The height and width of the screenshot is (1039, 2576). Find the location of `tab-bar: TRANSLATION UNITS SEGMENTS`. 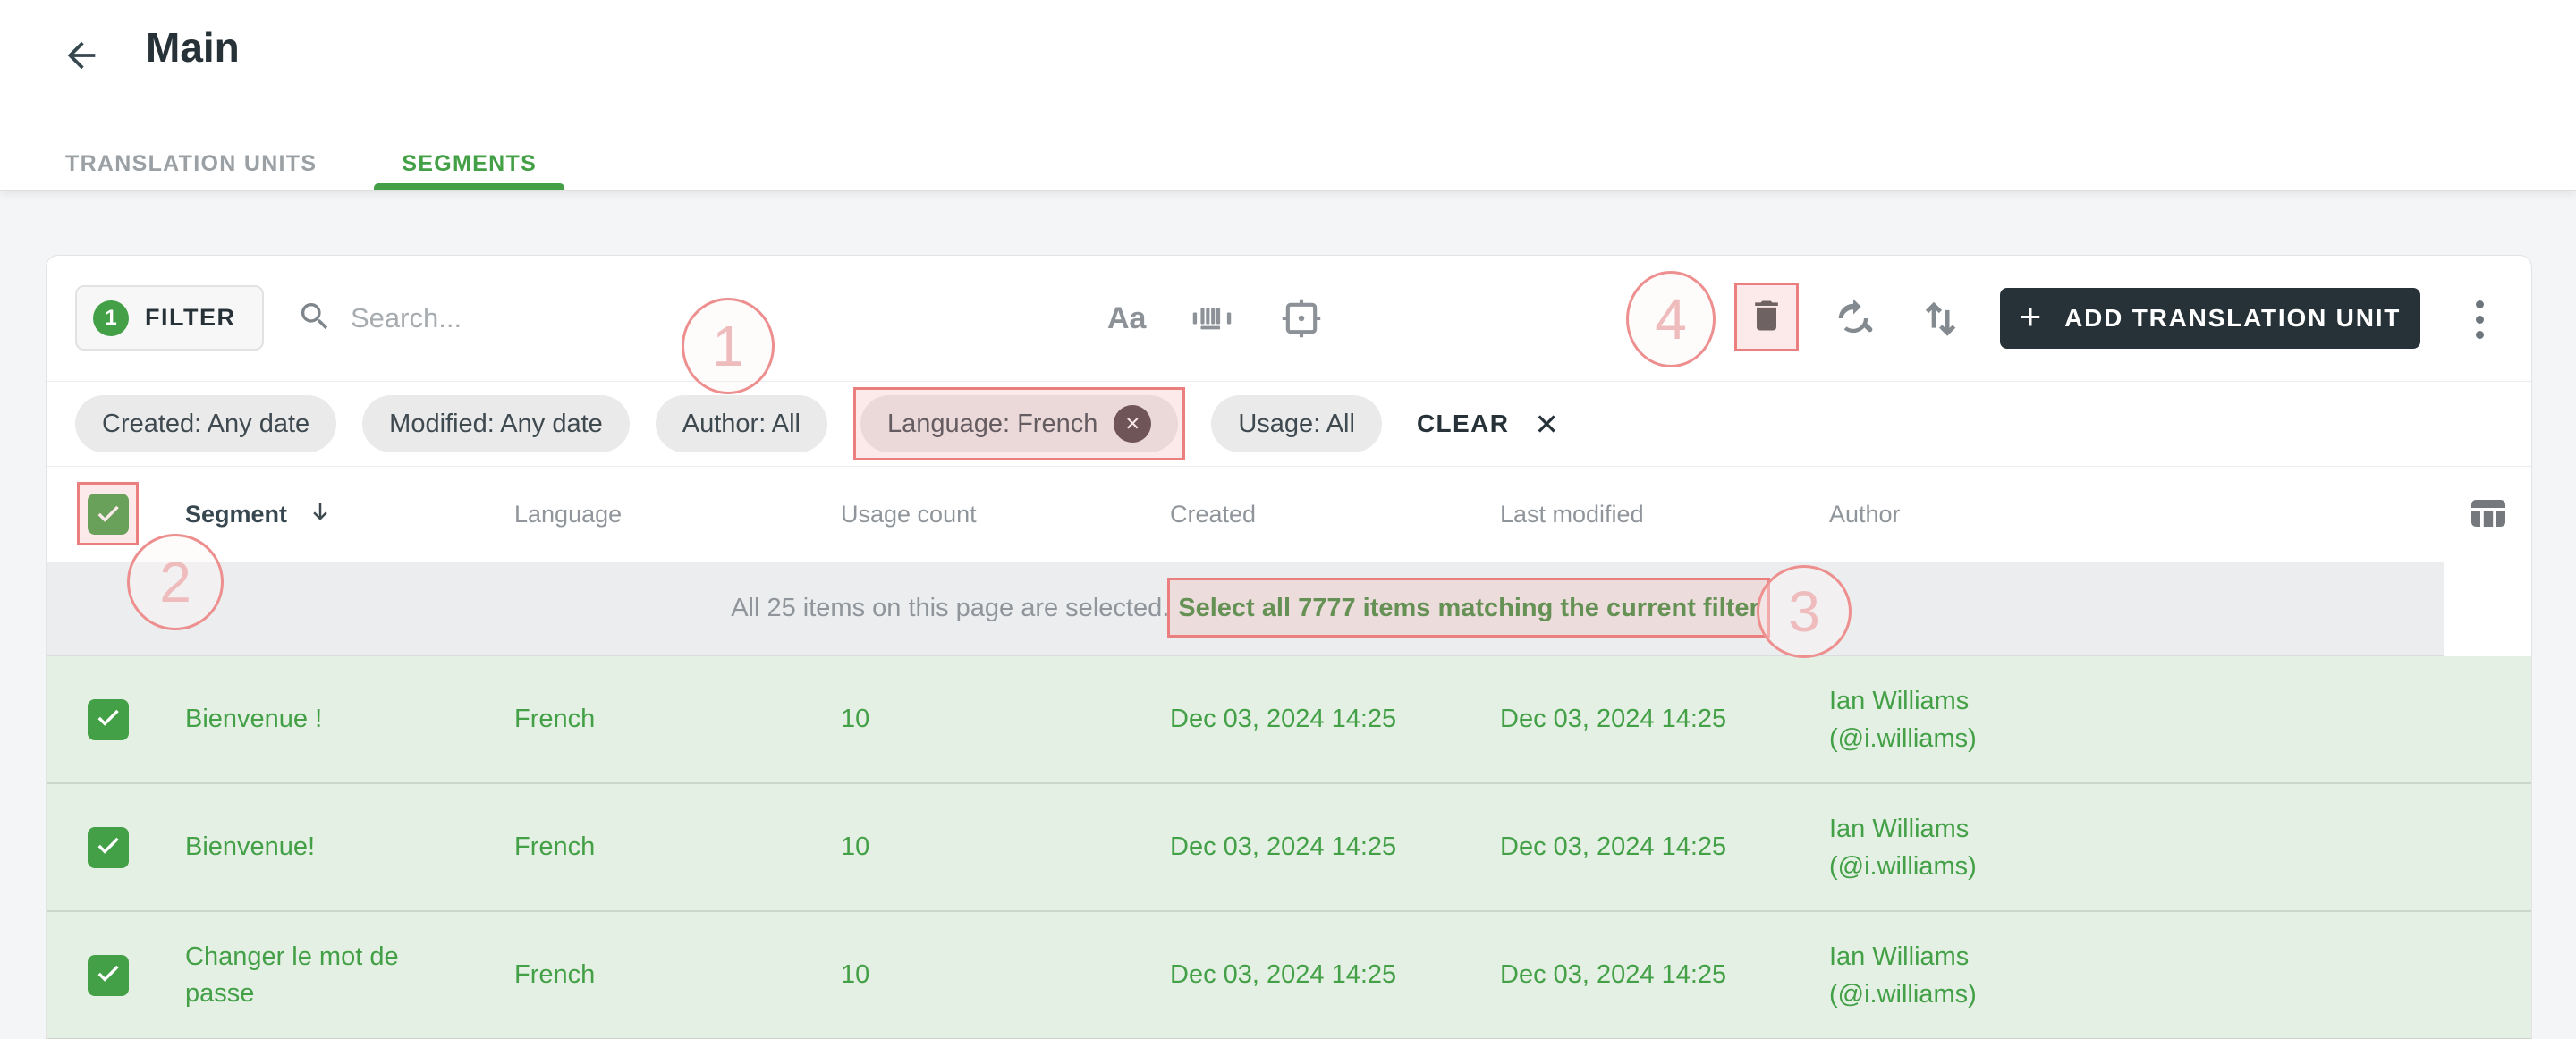

tab-bar: TRANSLATION UNITS SEGMENTS is located at coordinates (314, 163).